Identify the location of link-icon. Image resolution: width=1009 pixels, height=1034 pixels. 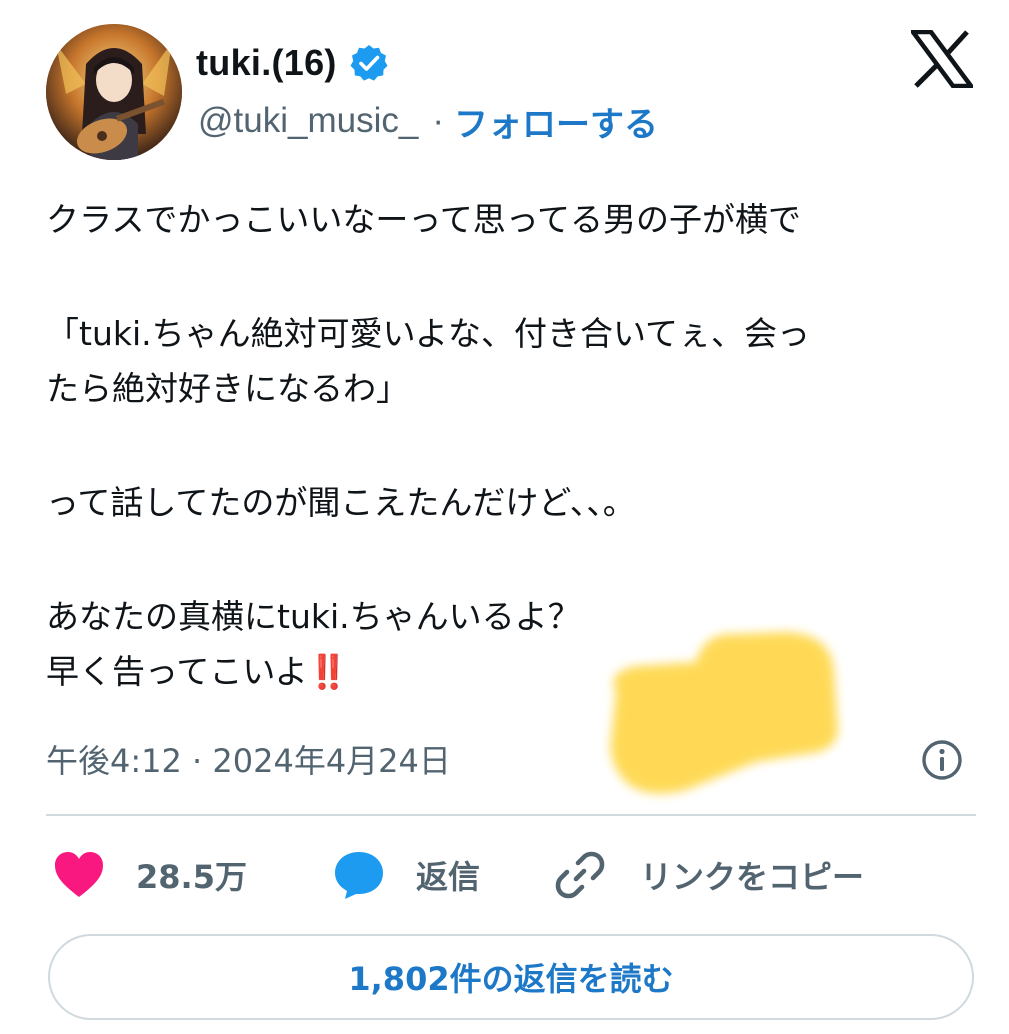
(580, 875).